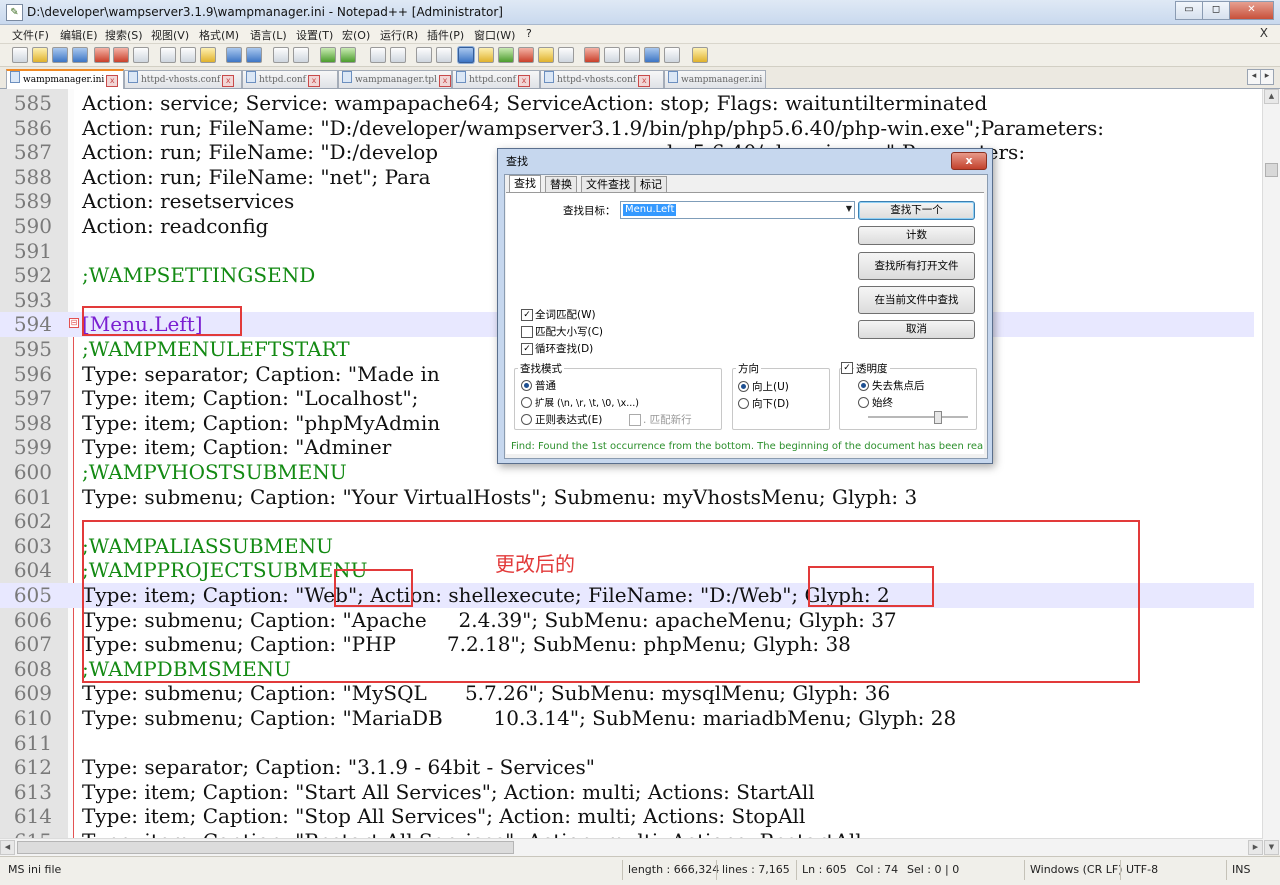  Describe the element at coordinates (632, 55) in the screenshot. I see `play-macro-icon` at that location.